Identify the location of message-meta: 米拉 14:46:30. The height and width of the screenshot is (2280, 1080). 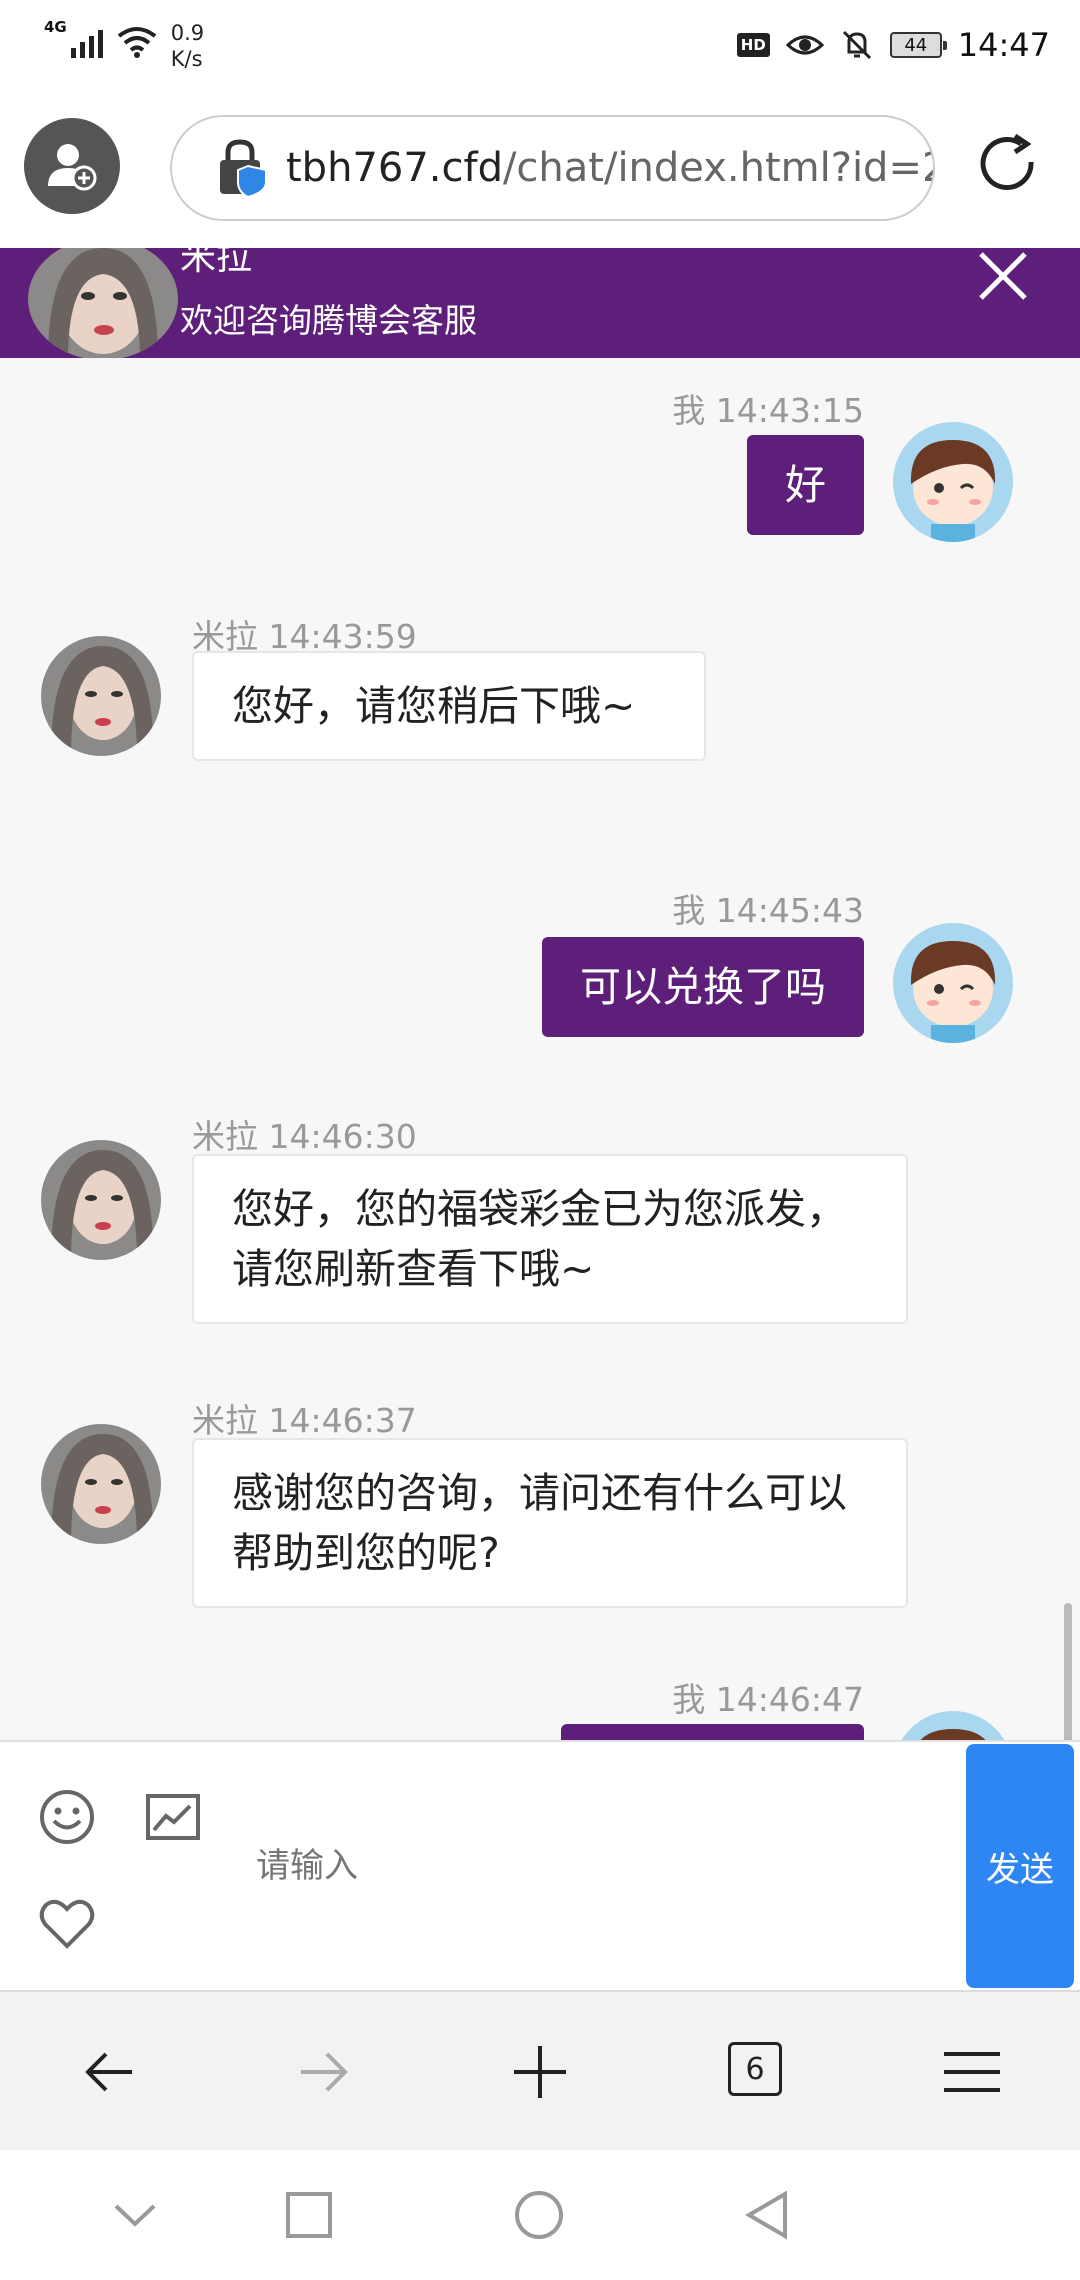
(304, 1136).